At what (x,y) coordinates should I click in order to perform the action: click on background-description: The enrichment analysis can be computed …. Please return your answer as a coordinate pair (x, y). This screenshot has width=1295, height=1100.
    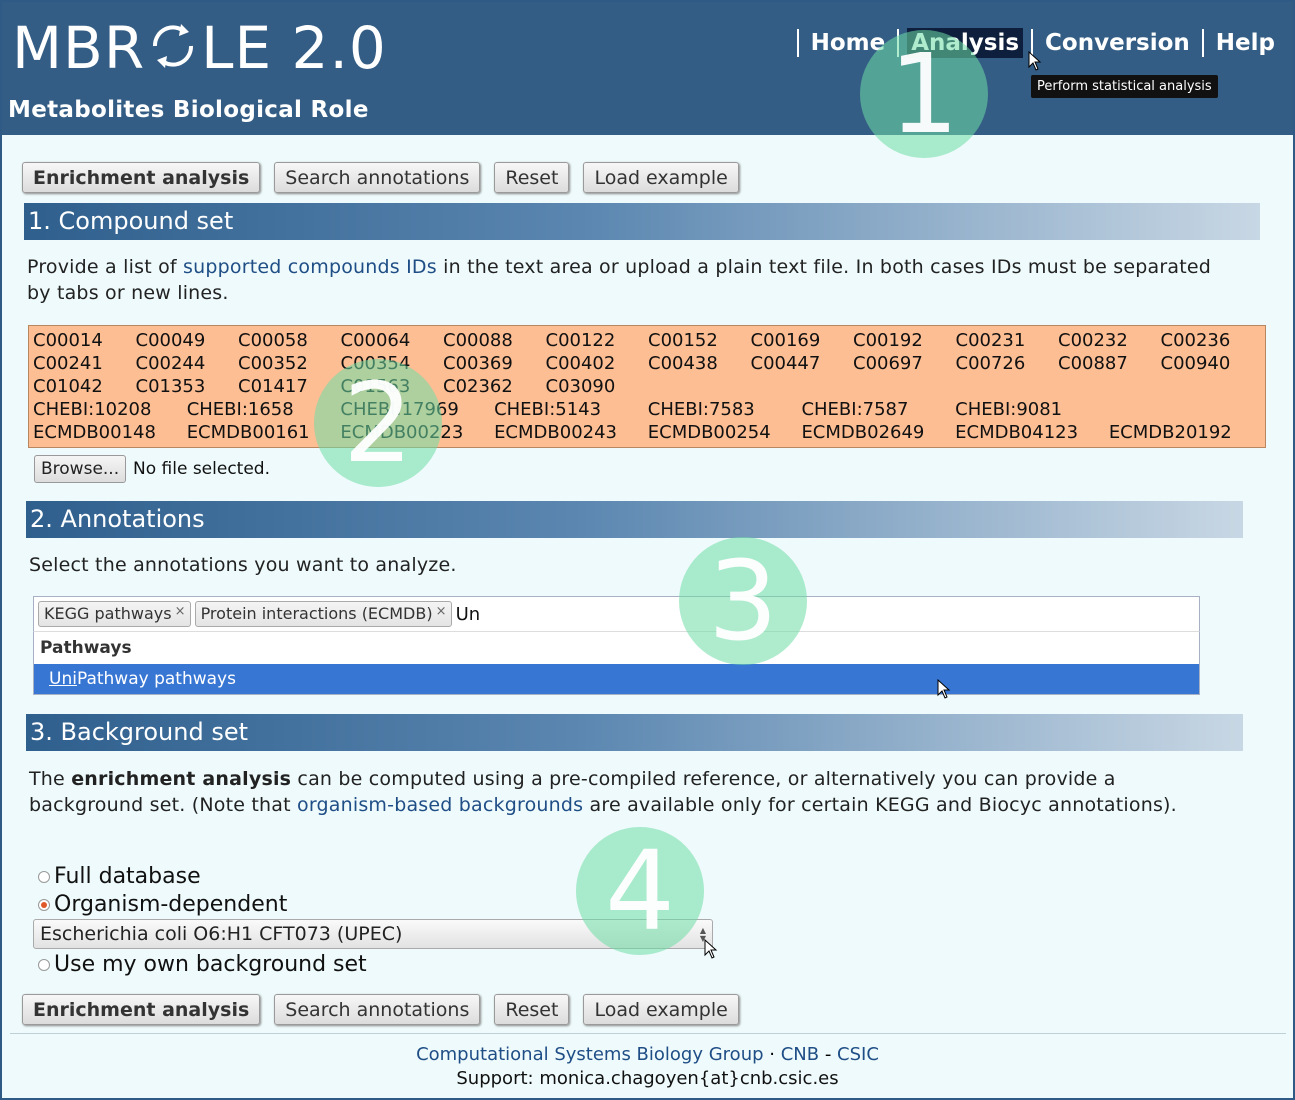
    Looking at the image, I should click on (619, 792).